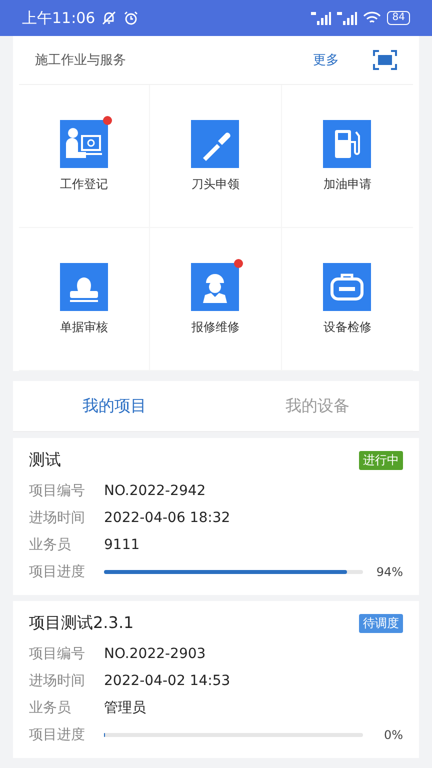 This screenshot has height=768, width=432. What do you see at coordinates (84, 286) in the screenshot?
I see `stamp-icon` at bounding box center [84, 286].